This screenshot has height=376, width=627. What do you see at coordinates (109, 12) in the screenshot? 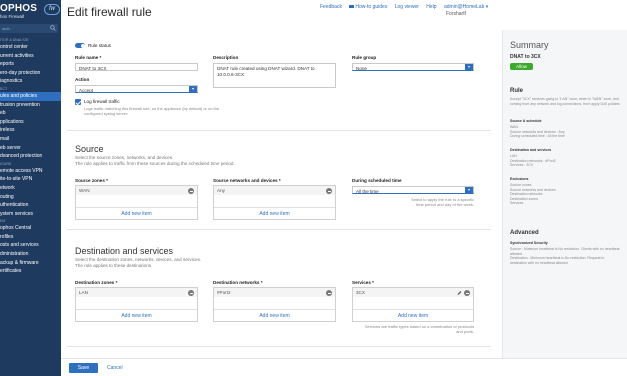
I see `page-title: Edit firewall rule` at bounding box center [109, 12].